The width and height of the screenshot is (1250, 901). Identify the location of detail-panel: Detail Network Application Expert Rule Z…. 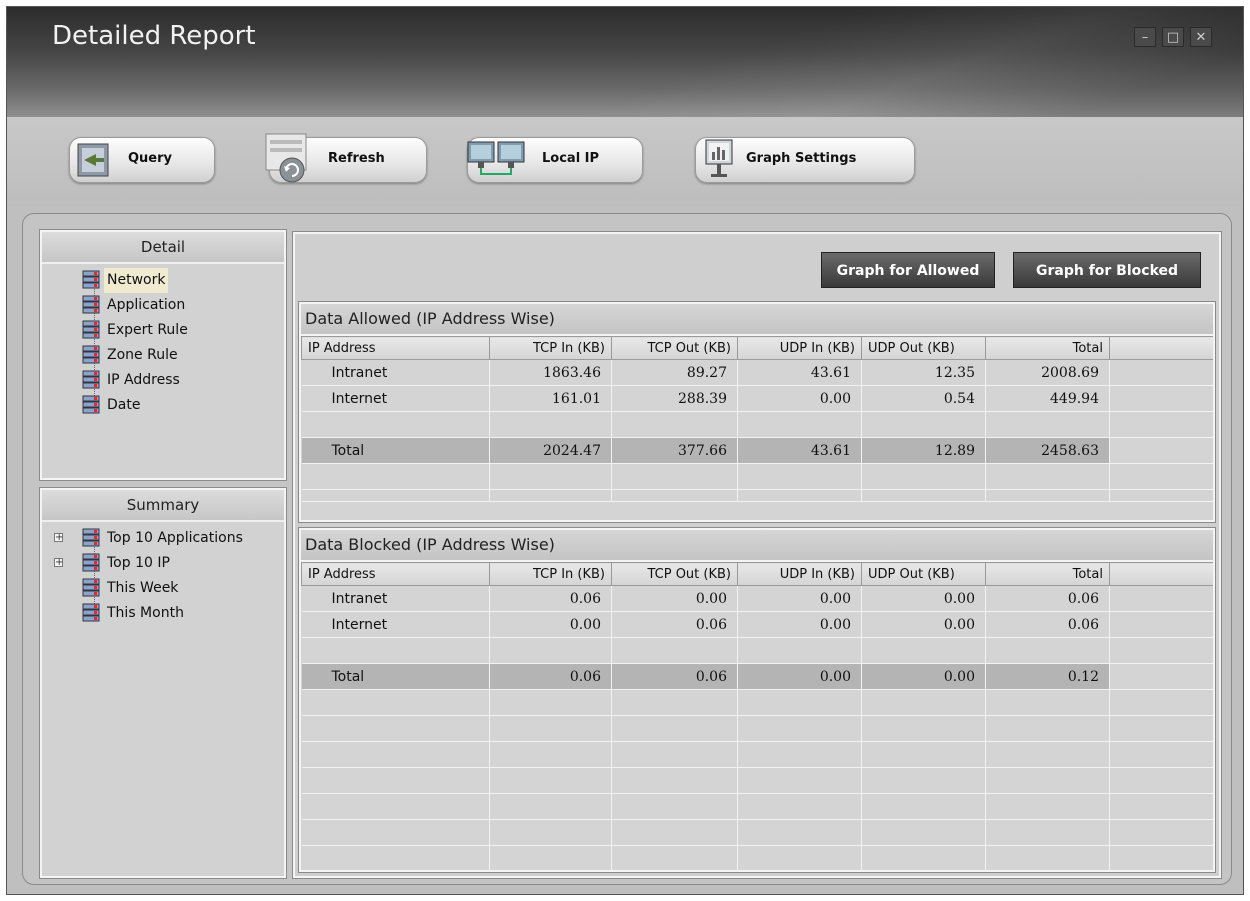
(163, 355).